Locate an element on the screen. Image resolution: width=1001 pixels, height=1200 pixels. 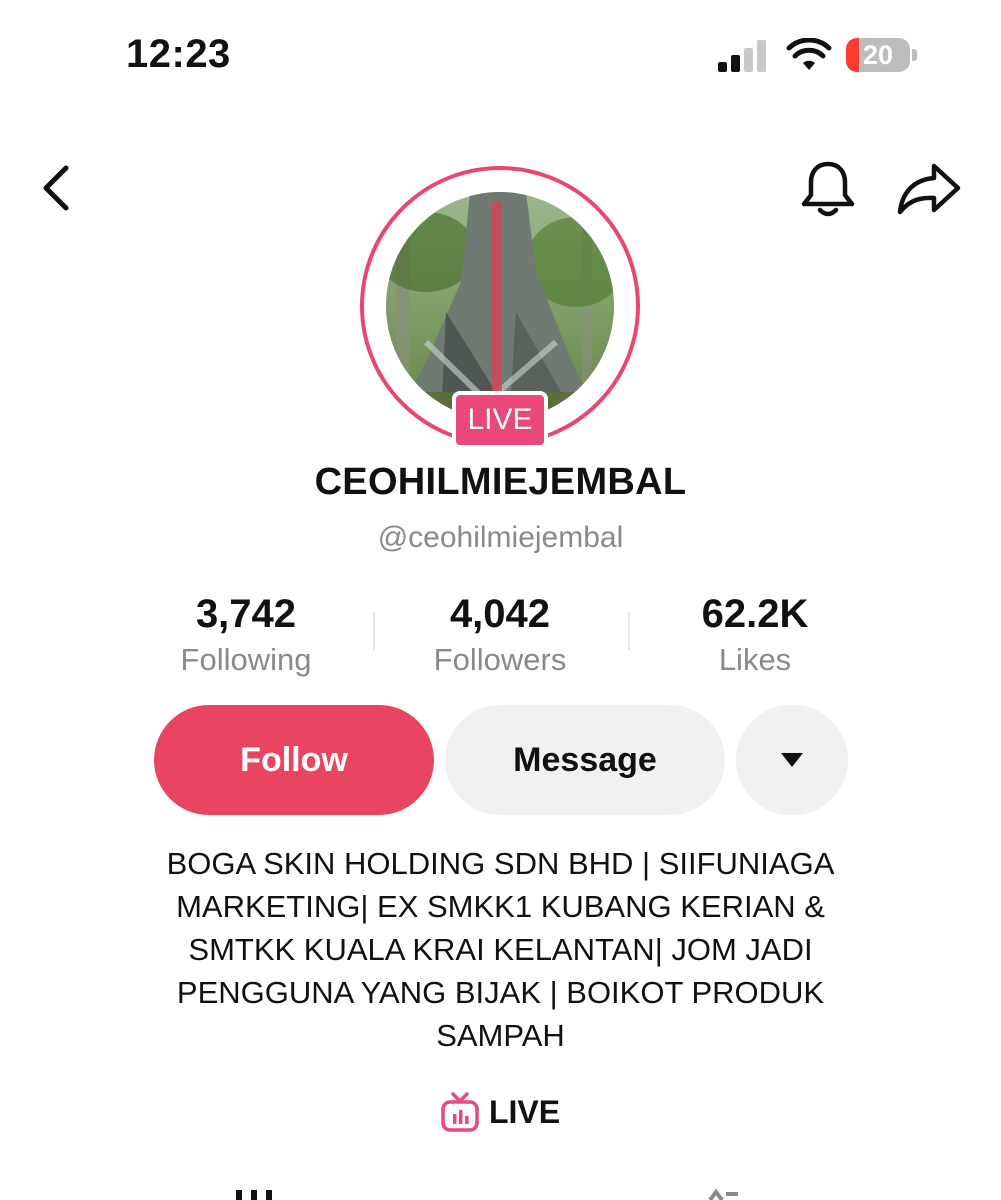
caret-down-icon is located at coordinates (792, 760).